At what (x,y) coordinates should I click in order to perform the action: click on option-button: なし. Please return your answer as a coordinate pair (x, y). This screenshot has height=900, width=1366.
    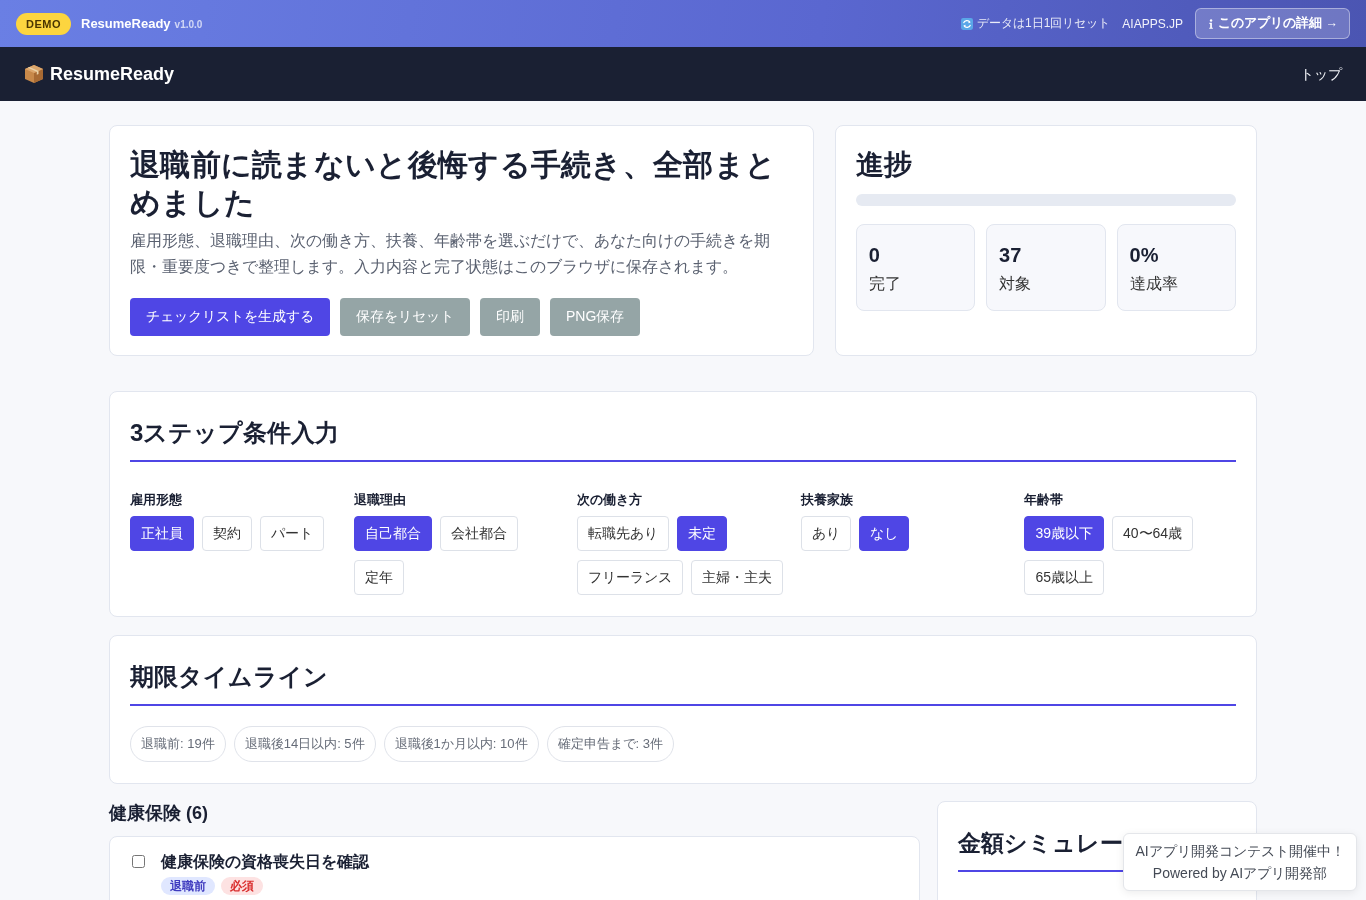
    Looking at the image, I should click on (883, 533).